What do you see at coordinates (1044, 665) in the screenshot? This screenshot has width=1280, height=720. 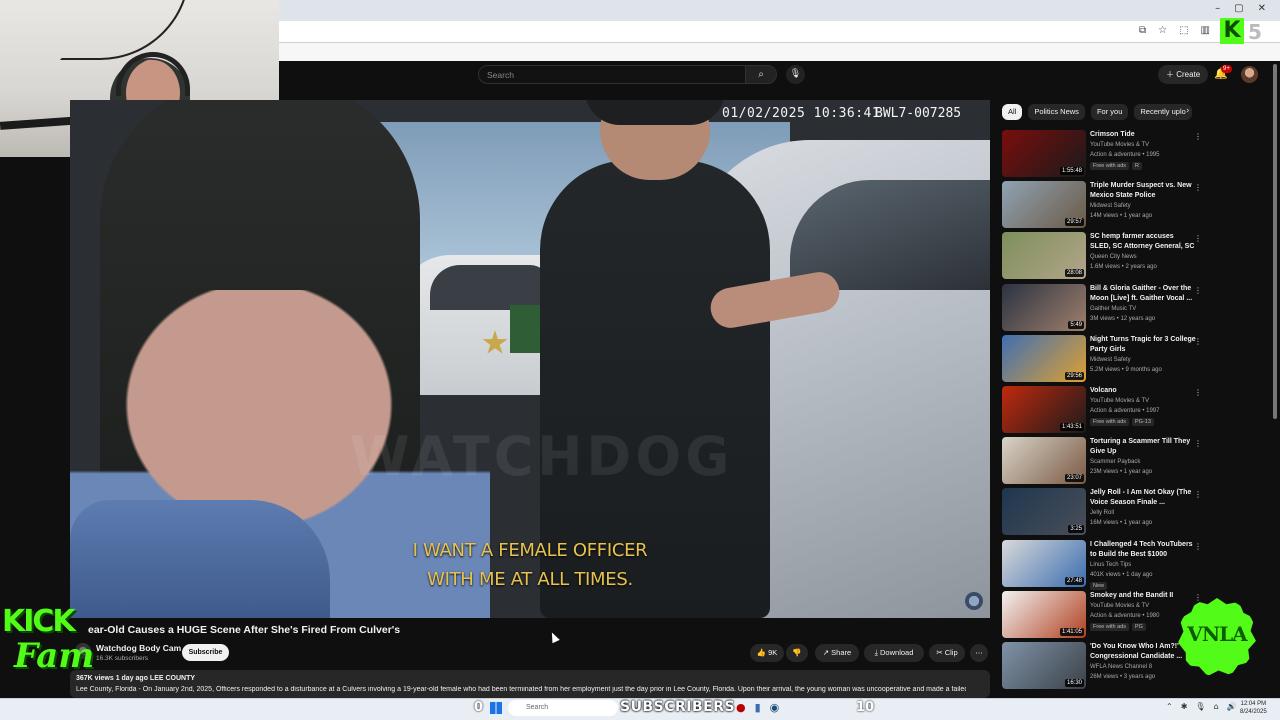 I see `video-thumbnail: 16:30` at bounding box center [1044, 665].